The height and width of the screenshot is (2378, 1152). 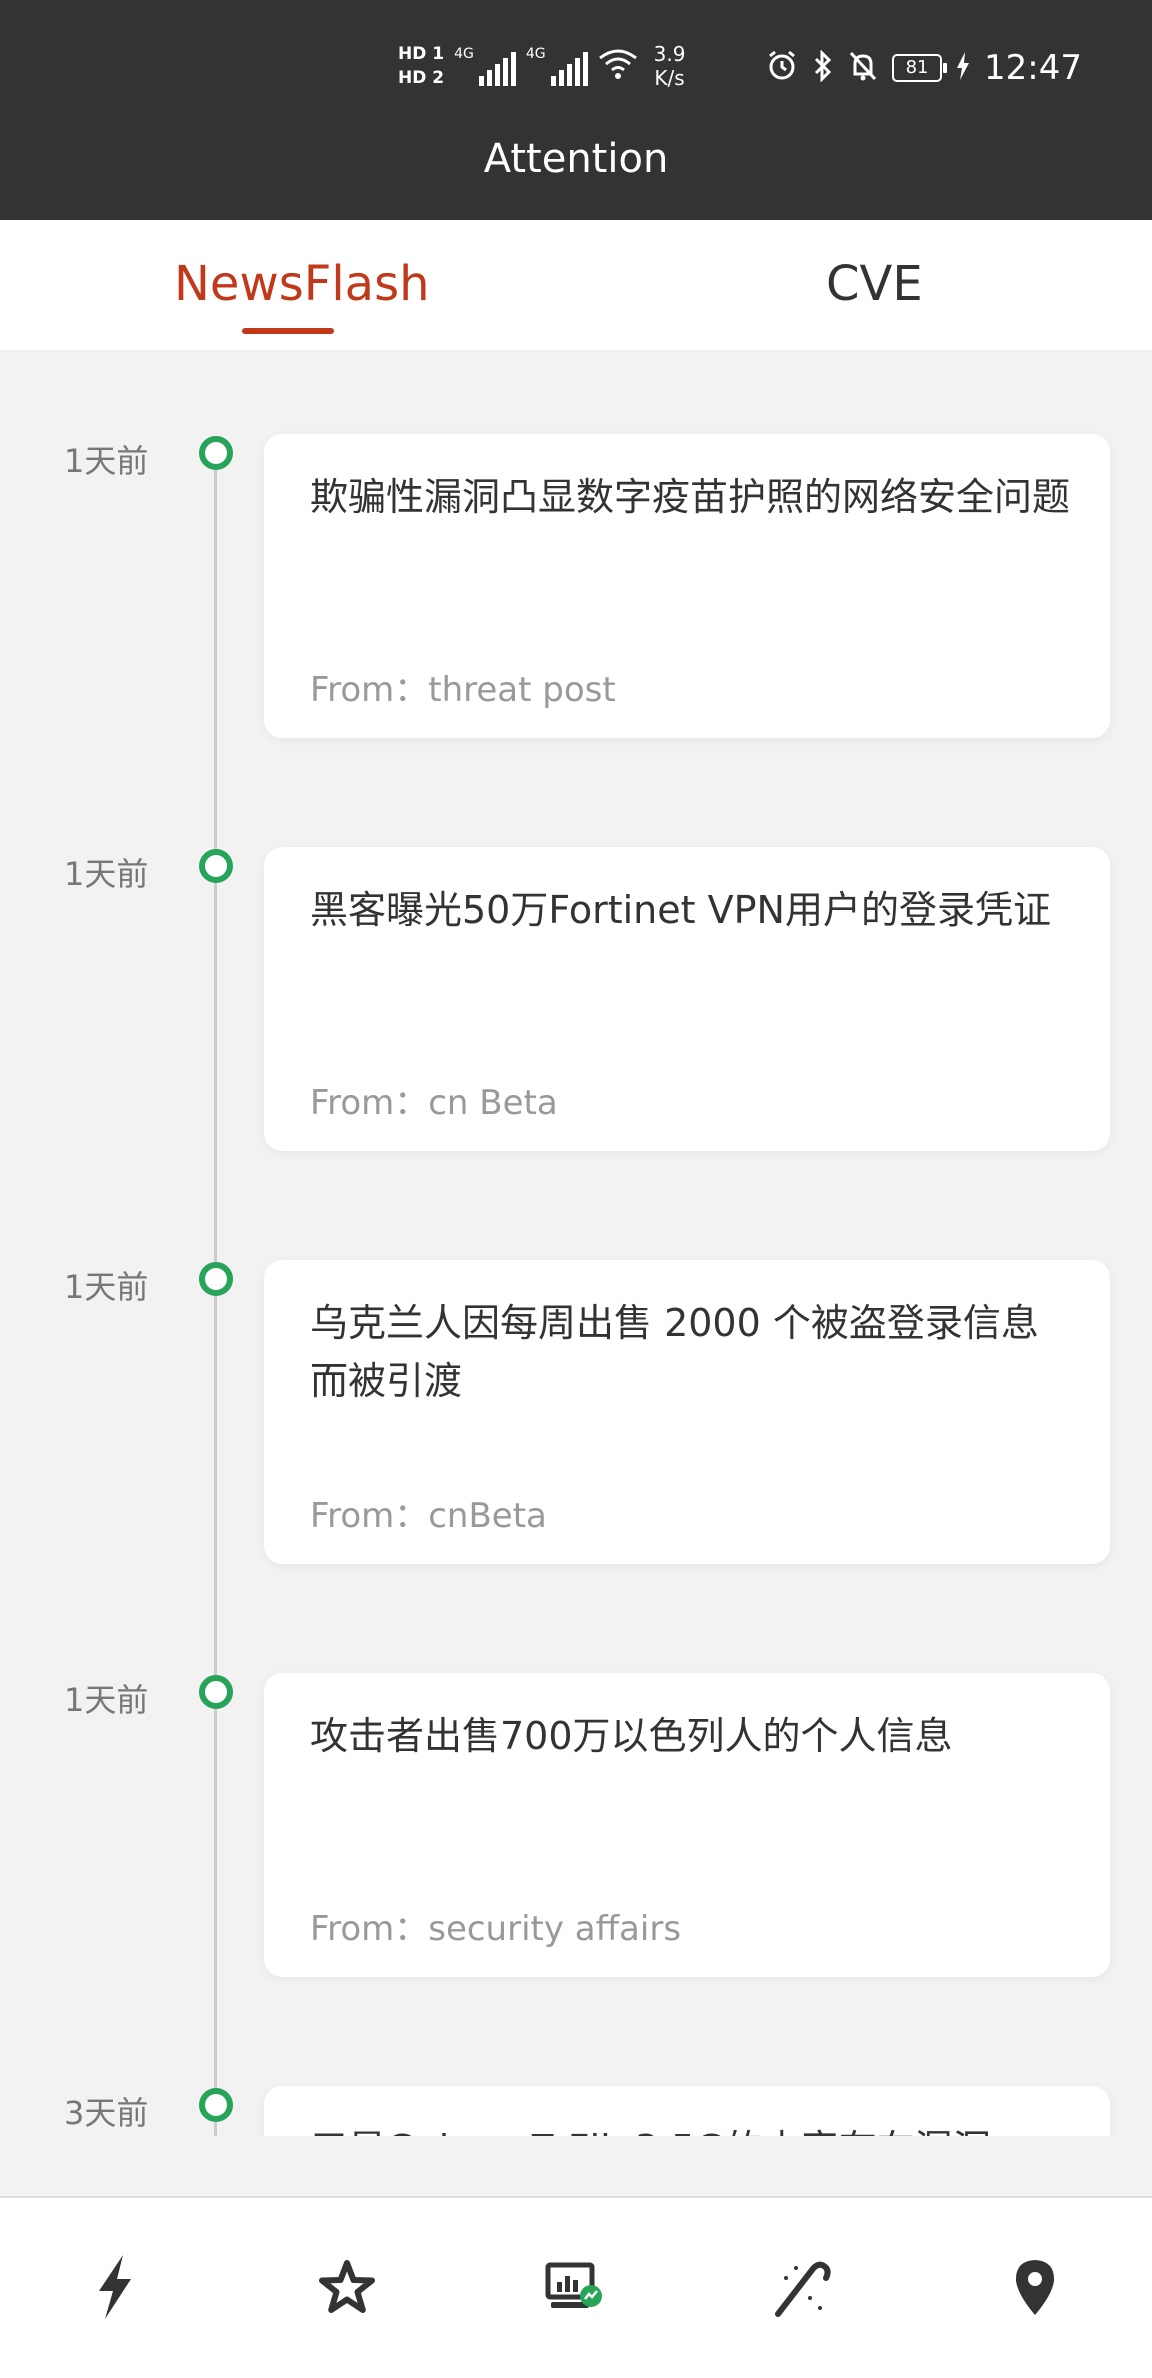 What do you see at coordinates (496, 1929) in the screenshot?
I see `news-source: From：security affairs` at bounding box center [496, 1929].